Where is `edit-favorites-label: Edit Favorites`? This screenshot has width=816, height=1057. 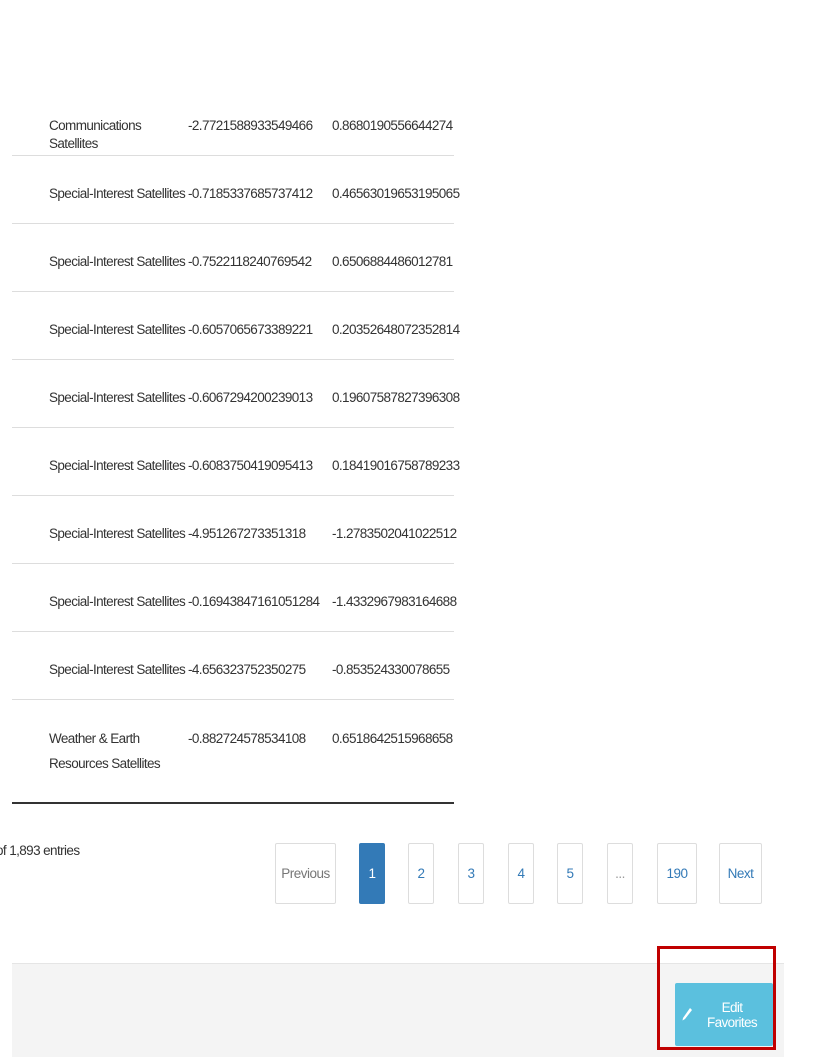 edit-favorites-label: Edit Favorites is located at coordinates (732, 1014).